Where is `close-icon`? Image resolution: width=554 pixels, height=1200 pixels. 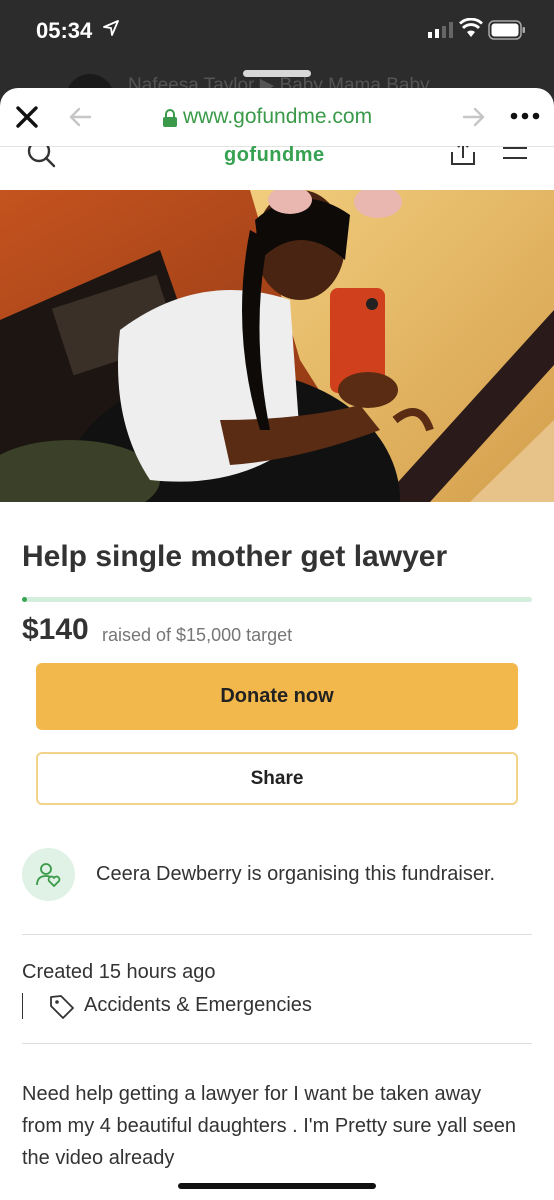
close-icon is located at coordinates (27, 117).